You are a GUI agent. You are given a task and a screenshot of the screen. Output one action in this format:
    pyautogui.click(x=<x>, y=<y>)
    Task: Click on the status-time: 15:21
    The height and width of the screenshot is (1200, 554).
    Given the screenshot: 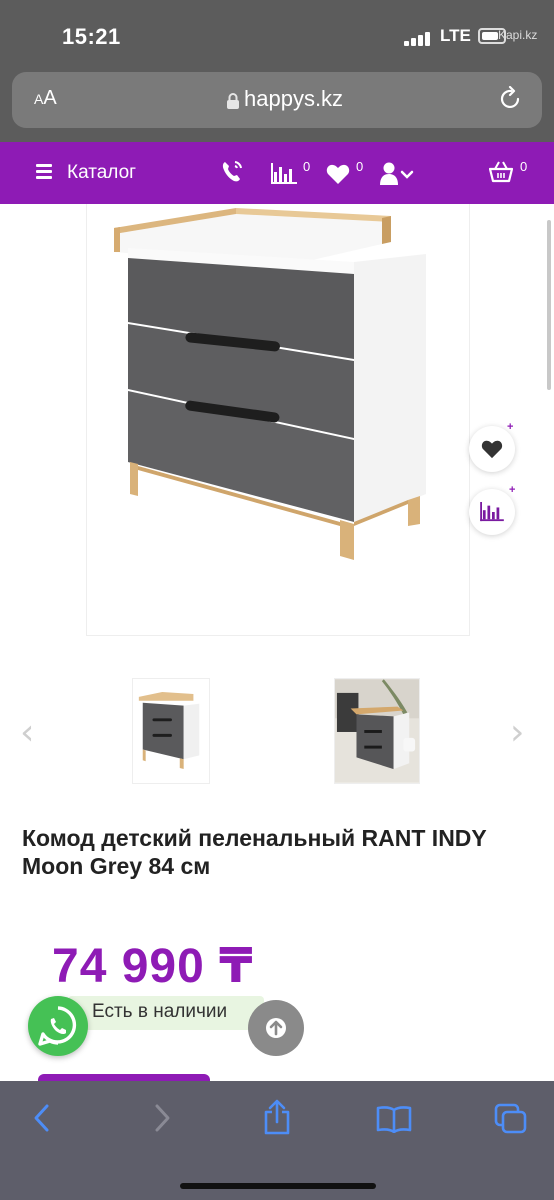 What is the action you would take?
    pyautogui.click(x=91, y=36)
    